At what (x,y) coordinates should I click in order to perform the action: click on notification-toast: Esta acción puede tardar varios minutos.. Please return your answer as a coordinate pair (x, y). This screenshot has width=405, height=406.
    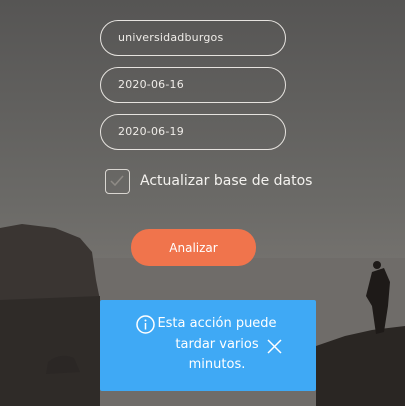
    Looking at the image, I should click on (208, 345).